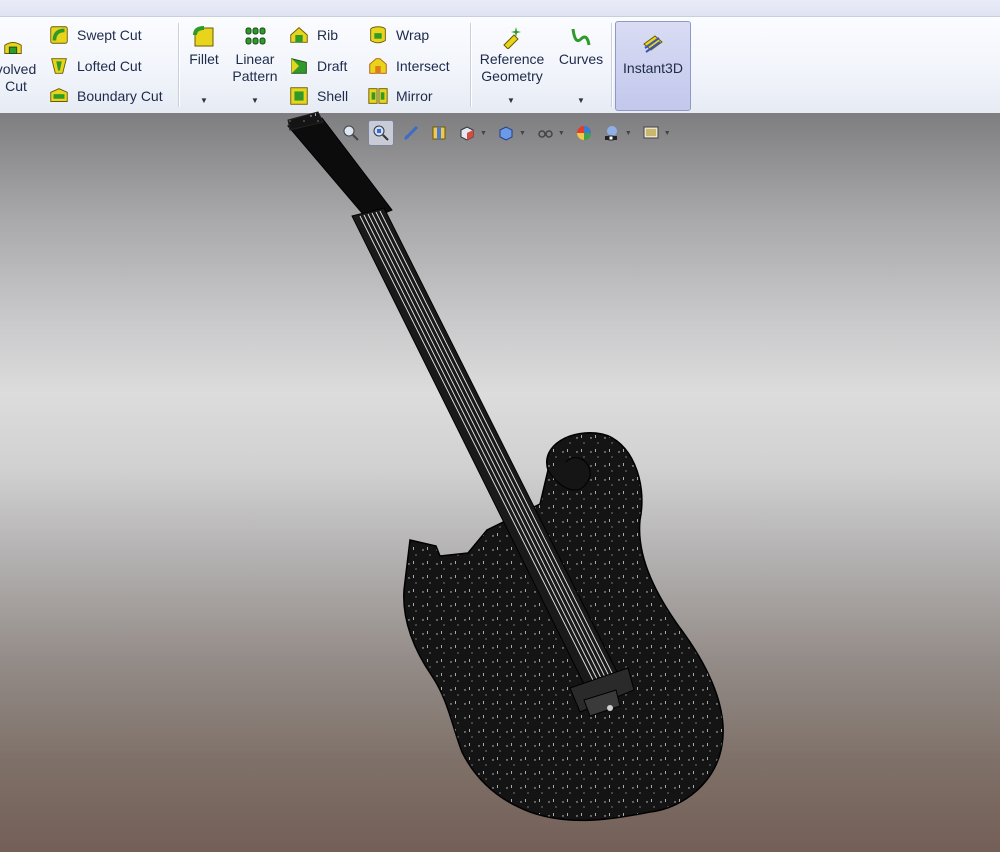 This screenshot has width=1000, height=852. I want to click on hide-show-items-button, so click(545, 133).